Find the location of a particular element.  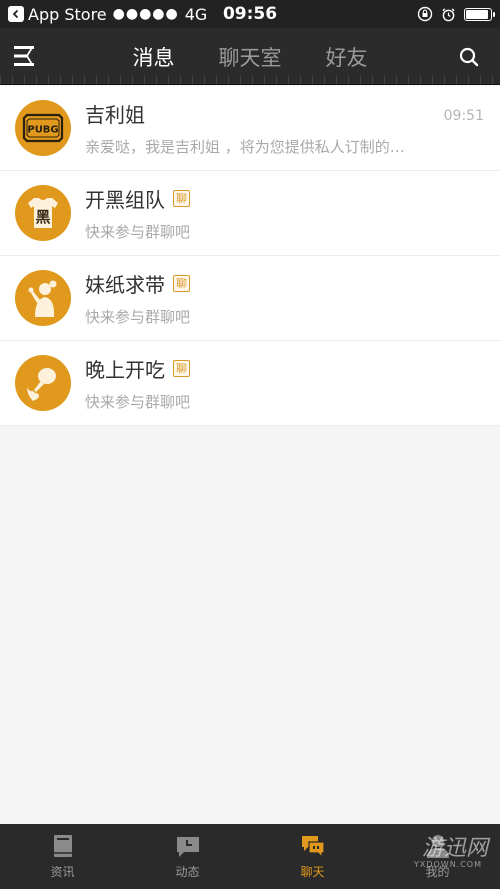

conversation-title: 晚上开吃 is located at coordinates (125, 370).